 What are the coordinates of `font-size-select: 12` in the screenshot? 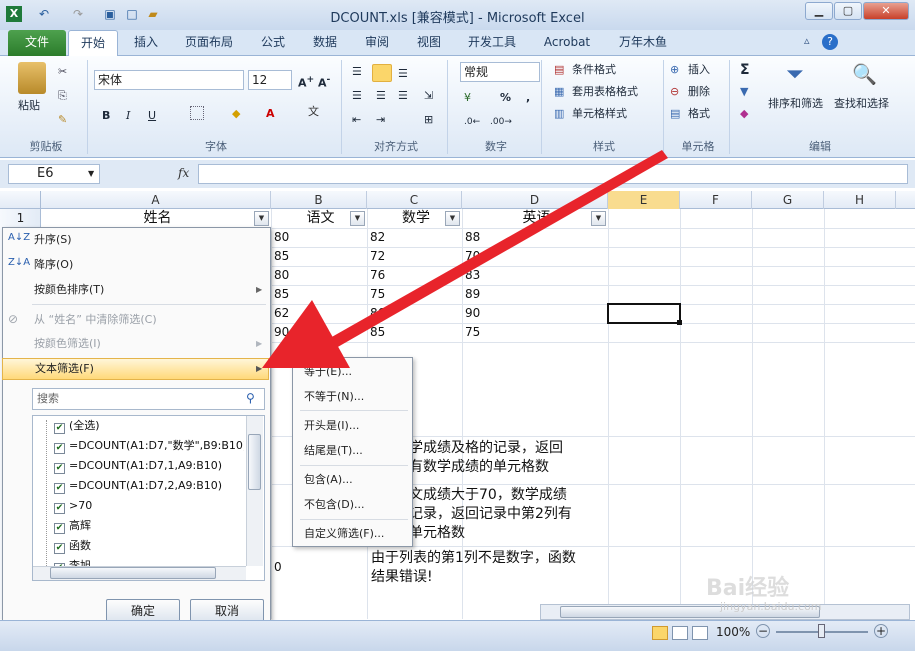 It's located at (270, 80).